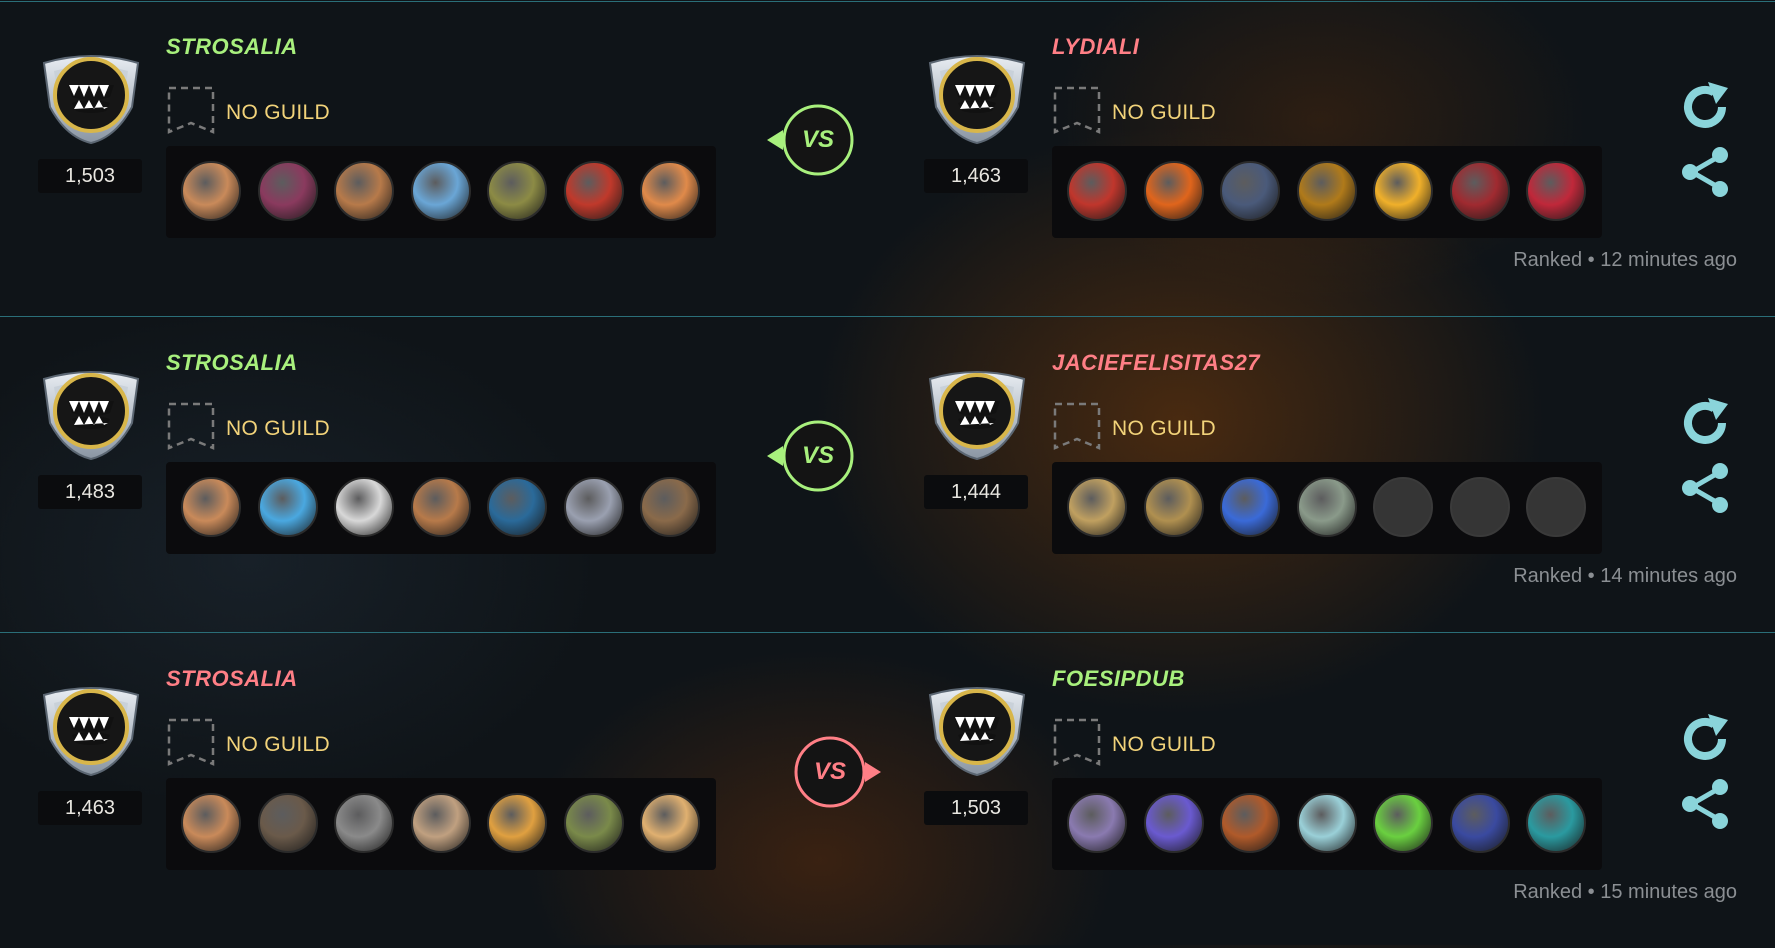  Describe the element at coordinates (1625, 892) in the screenshot. I see `battle-meta: Ranked • 15 minutes ago` at that location.